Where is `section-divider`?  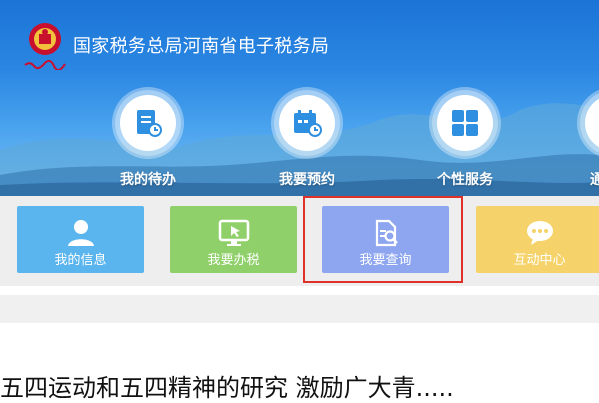
section-divider is located at coordinates (299, 309).